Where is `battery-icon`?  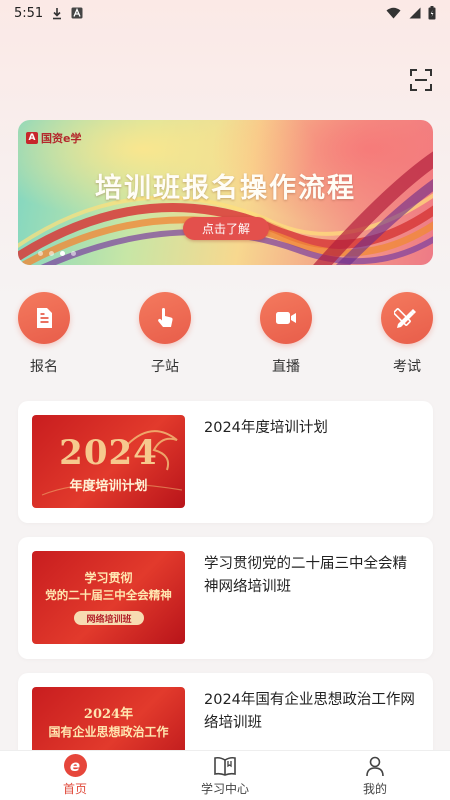 battery-icon is located at coordinates (432, 13).